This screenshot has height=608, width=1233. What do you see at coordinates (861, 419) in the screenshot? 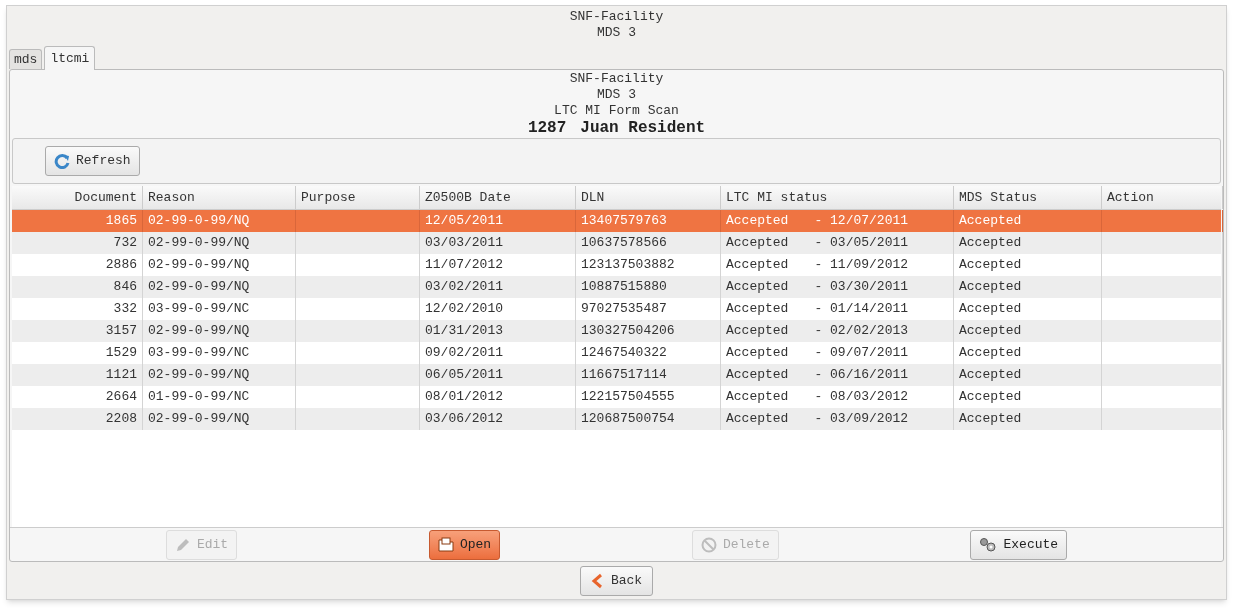
I see `status-date: - 03/09/2012` at bounding box center [861, 419].